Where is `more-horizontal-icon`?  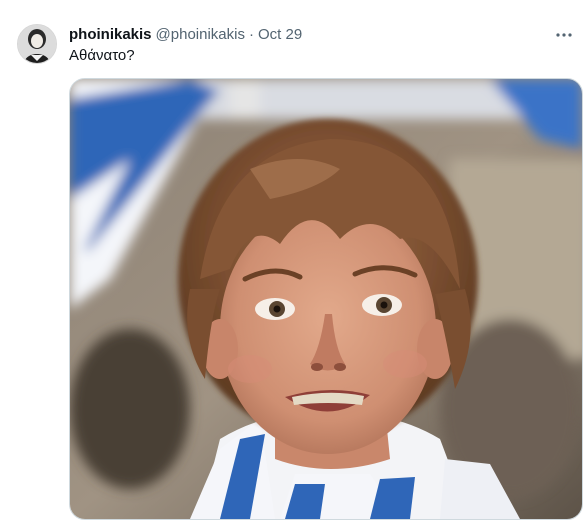
more-horizontal-icon is located at coordinates (564, 35).